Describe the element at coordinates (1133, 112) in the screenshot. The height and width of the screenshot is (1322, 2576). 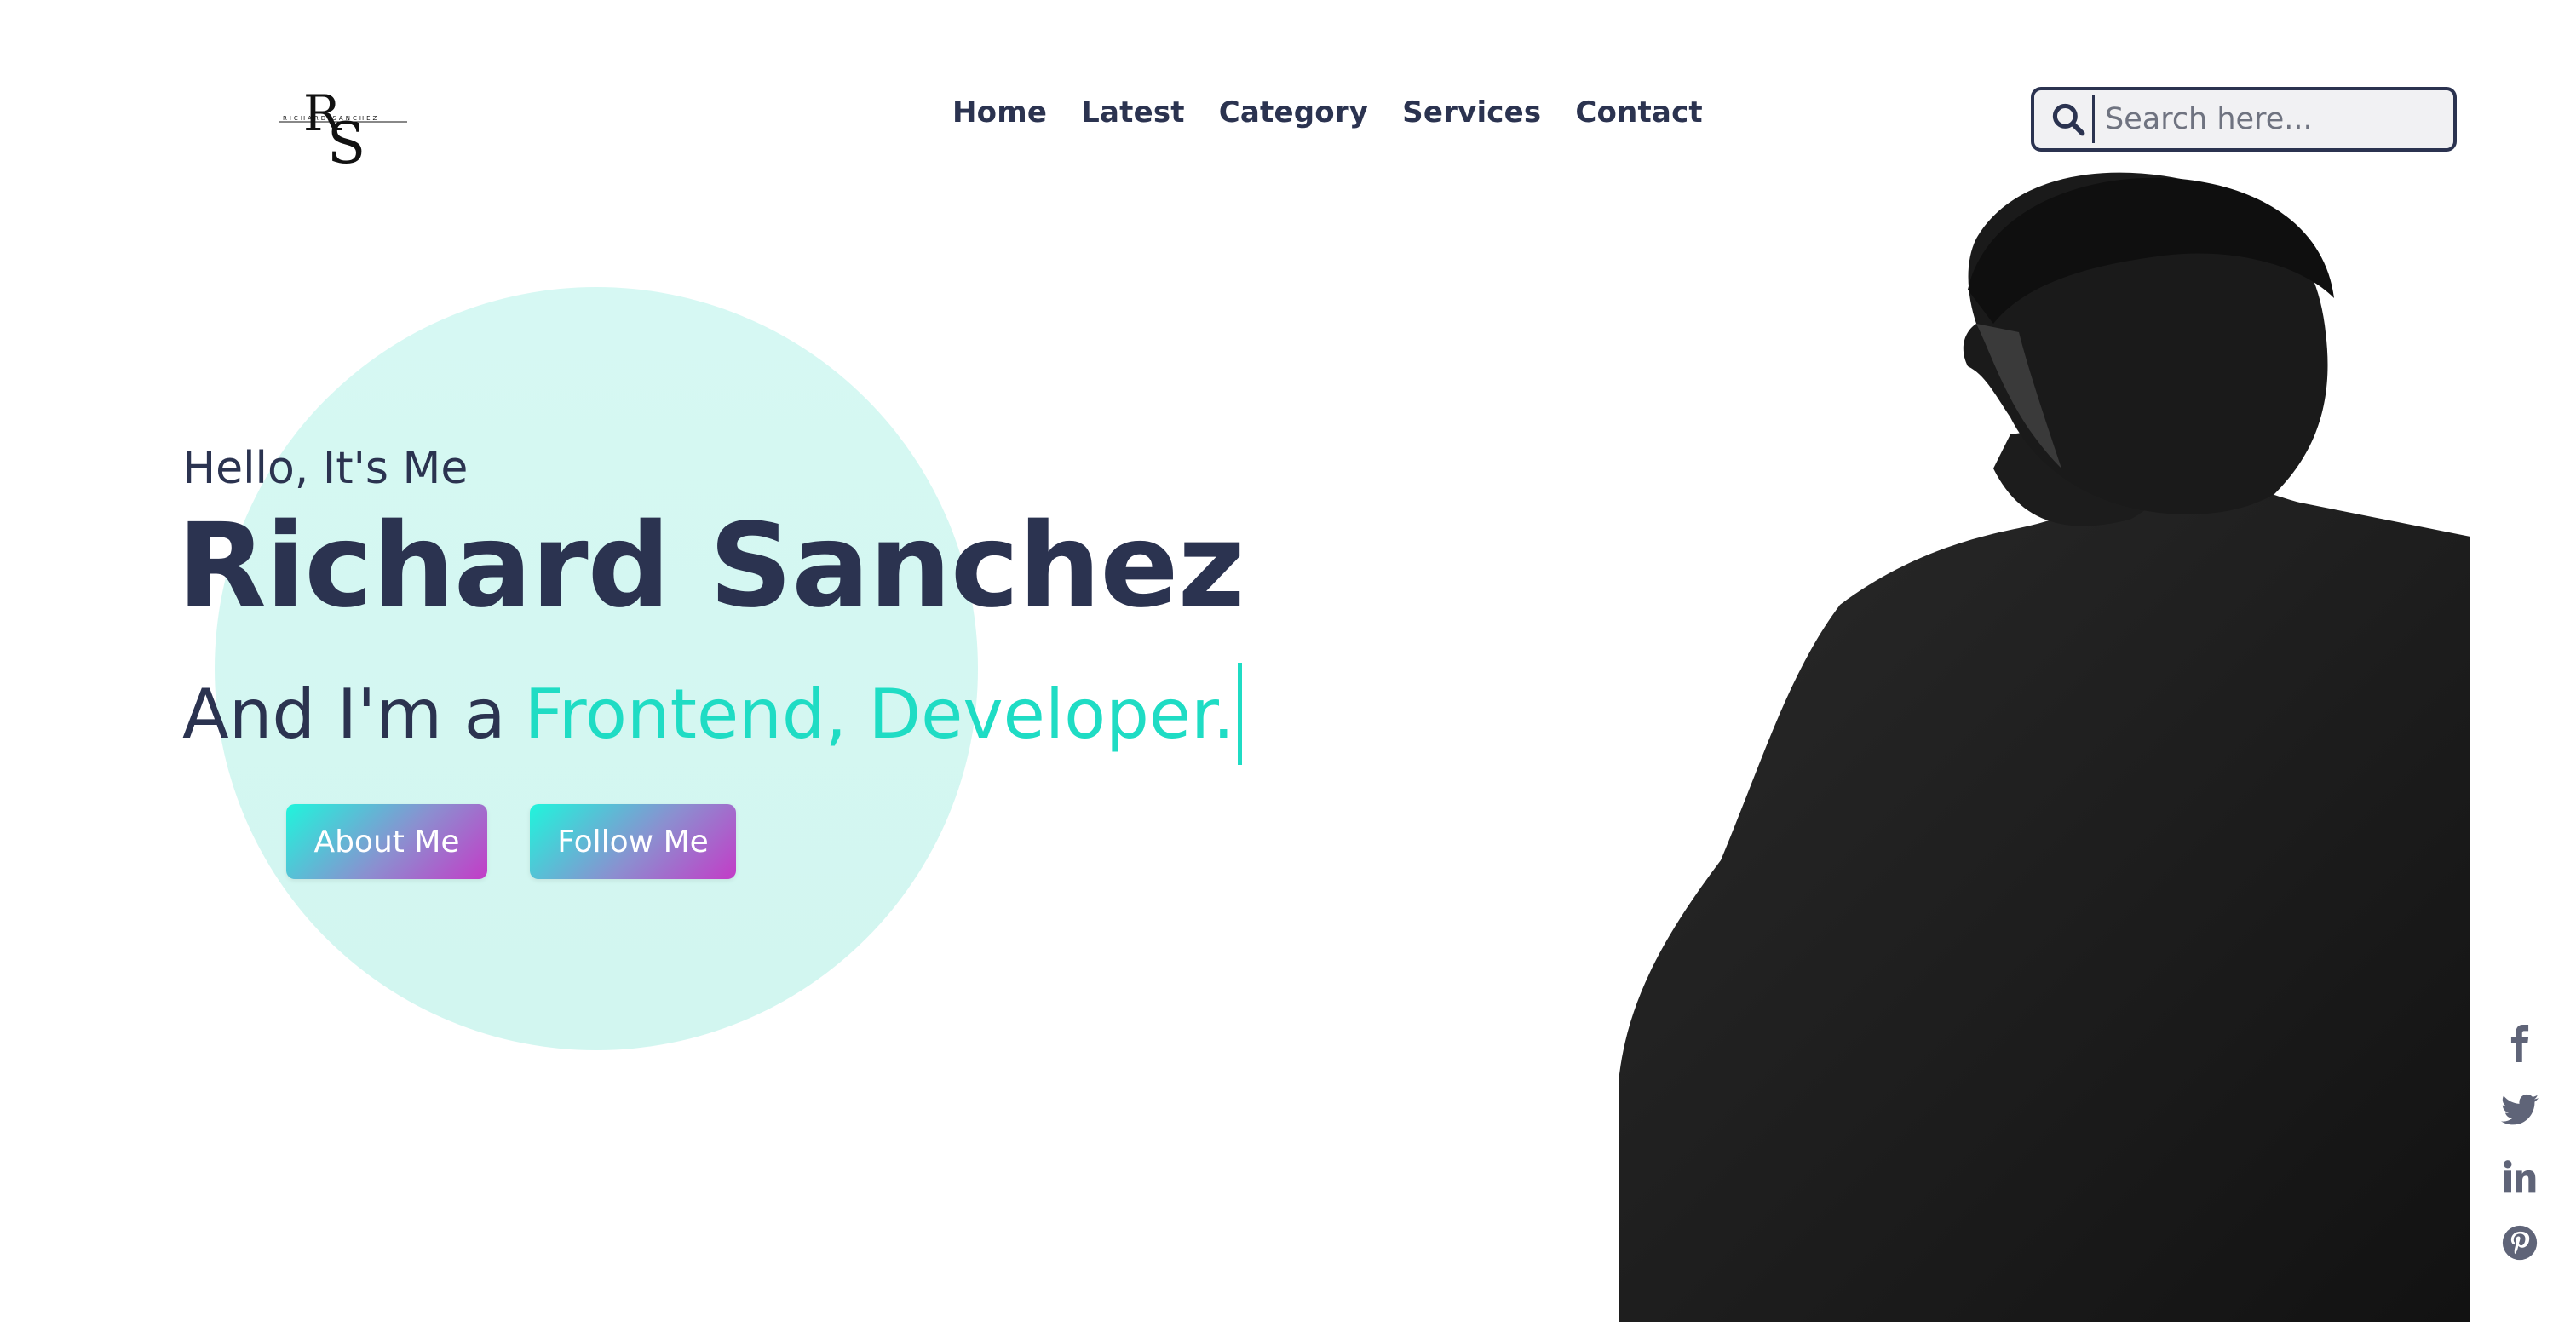
I see `nav-latest: Latest` at that location.